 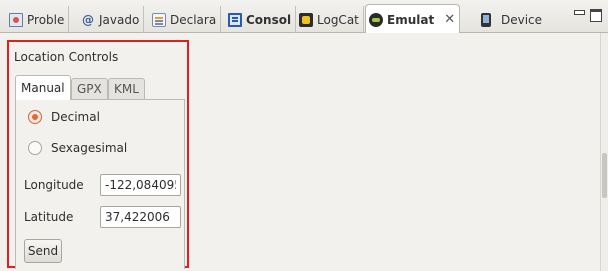 What do you see at coordinates (579, 15) in the screenshot?
I see `minimize-icon` at bounding box center [579, 15].